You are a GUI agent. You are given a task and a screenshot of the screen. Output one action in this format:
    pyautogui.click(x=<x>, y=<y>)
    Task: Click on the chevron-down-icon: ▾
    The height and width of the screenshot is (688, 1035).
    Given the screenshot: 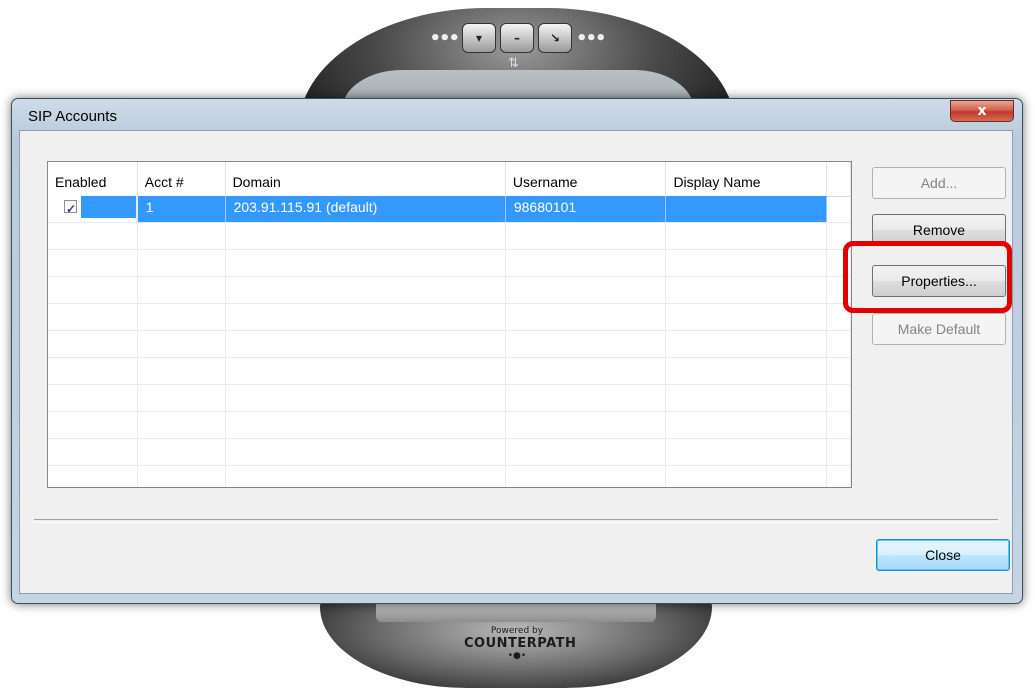 What is the action you would take?
    pyautogui.click(x=479, y=38)
    